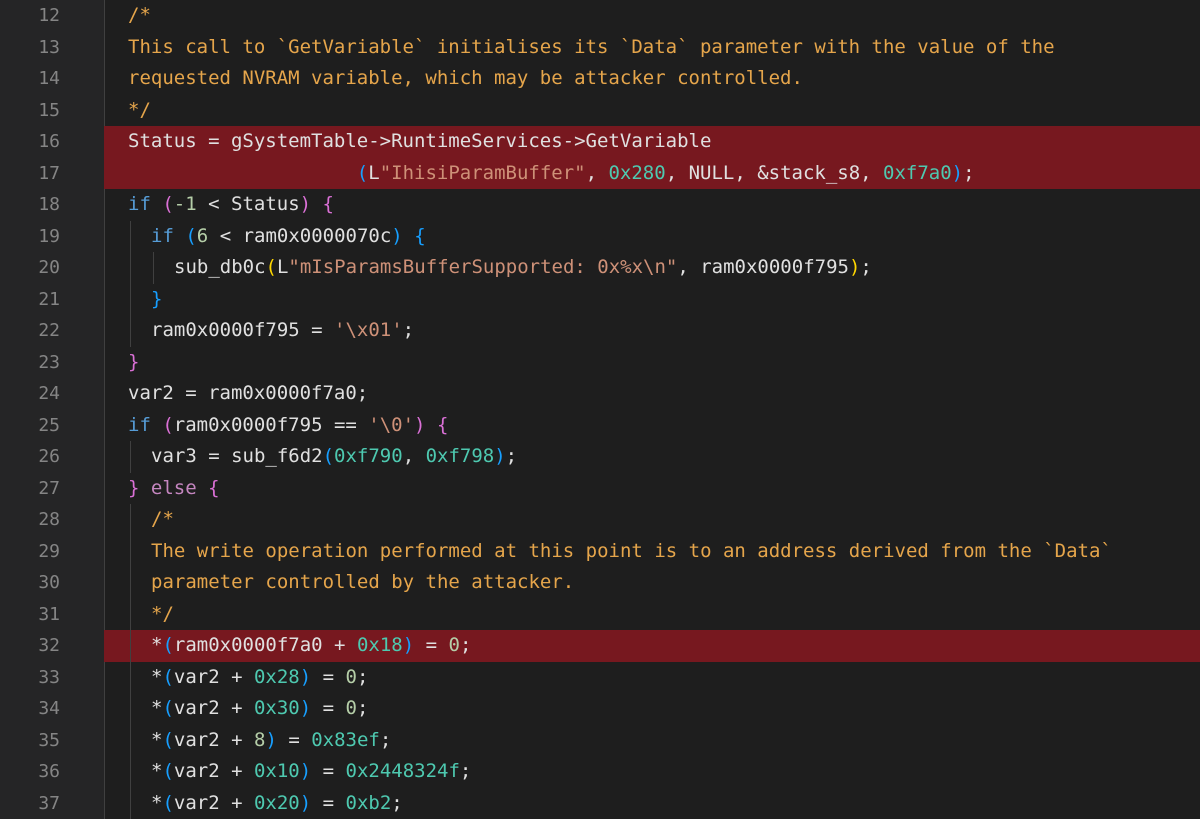 The width and height of the screenshot is (1200, 819). I want to click on code-line: 15 */, so click(600, 110).